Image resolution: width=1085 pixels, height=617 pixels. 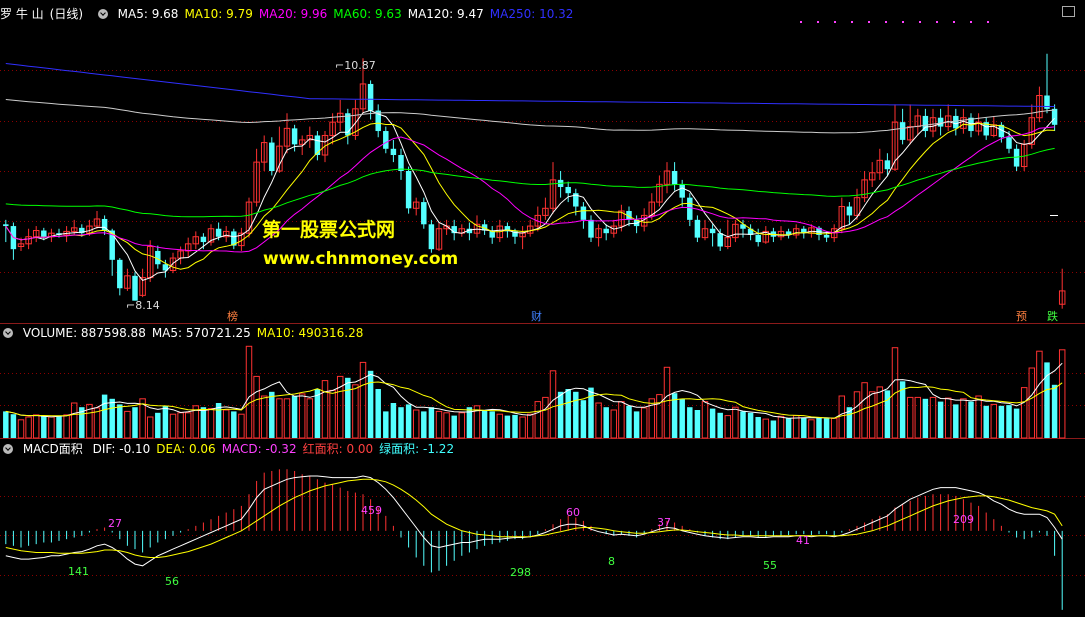 I want to click on macd-area-label: 141, so click(x=78, y=571).